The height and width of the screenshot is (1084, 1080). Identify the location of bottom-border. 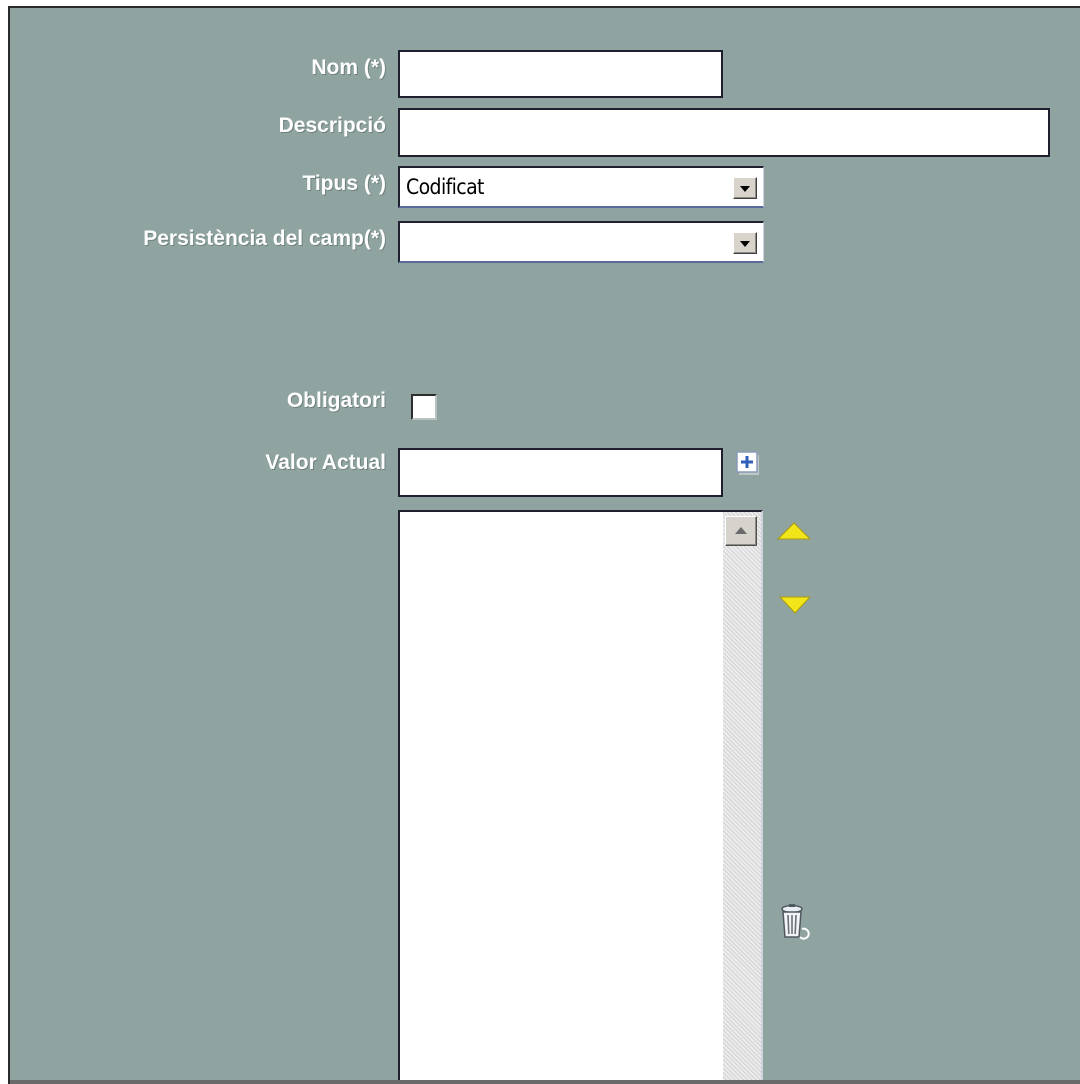
(545, 1082).